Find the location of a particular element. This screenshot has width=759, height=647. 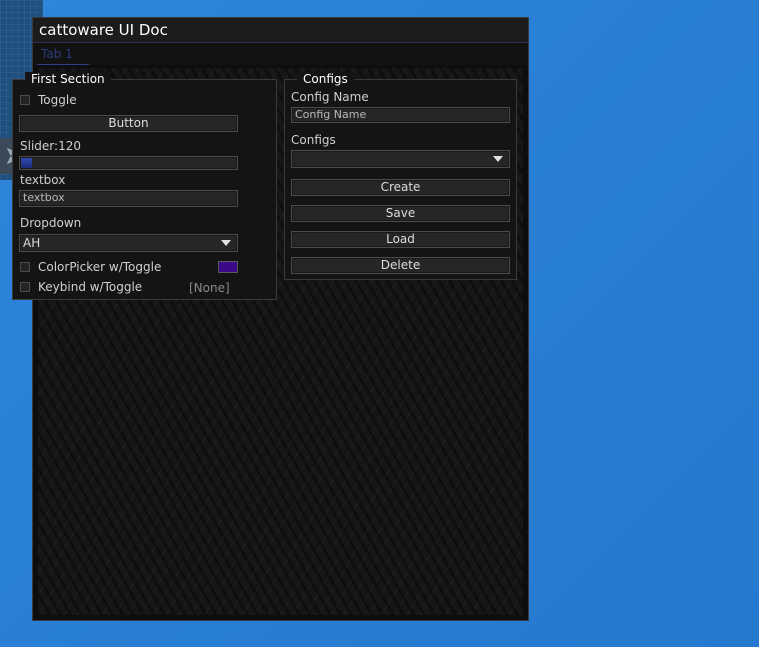

textbox-label: textbox is located at coordinates (43, 180).